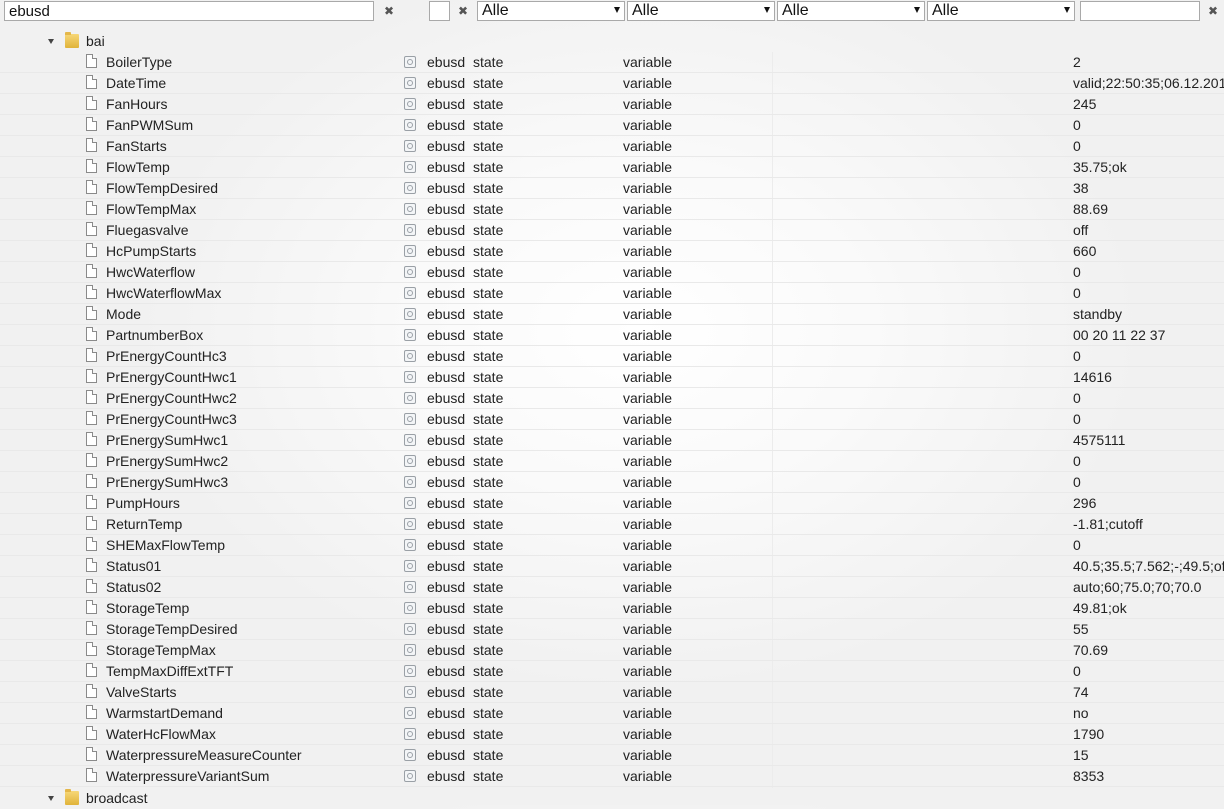 The image size is (1224, 809). I want to click on table-row: FanPWMSum ebusd state variable 0, so click(612, 125).